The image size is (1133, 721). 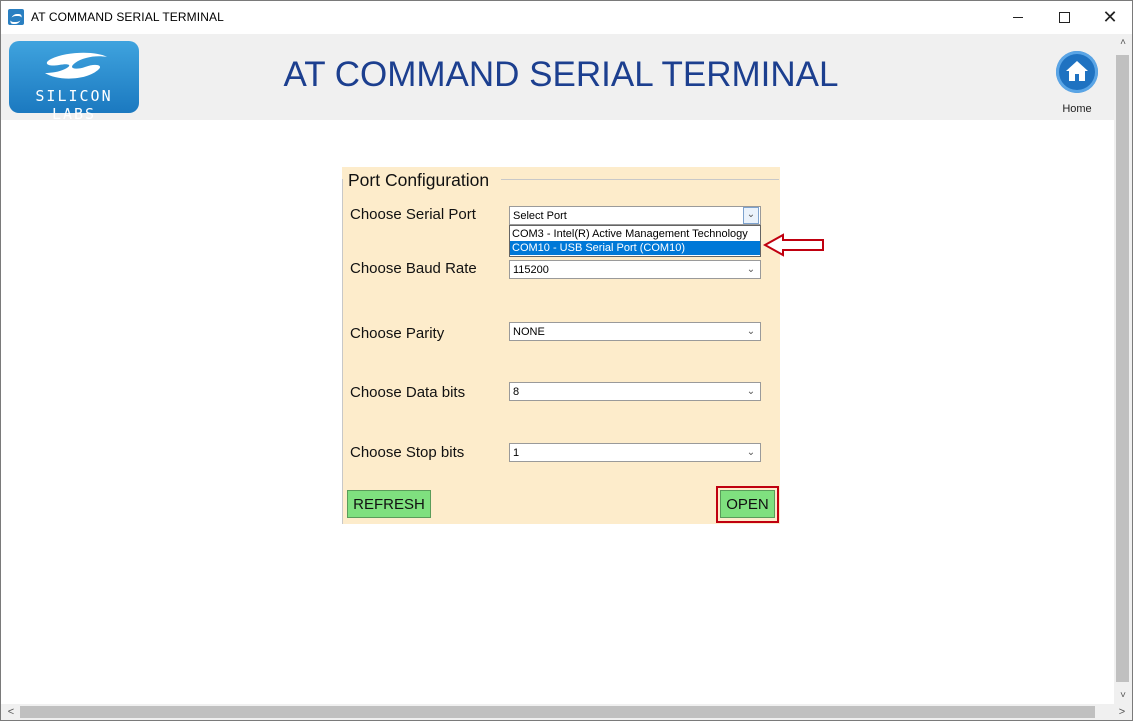 I want to click on page-title: AT COMMAND SERIAL TERMINAL, so click(x=561, y=74).